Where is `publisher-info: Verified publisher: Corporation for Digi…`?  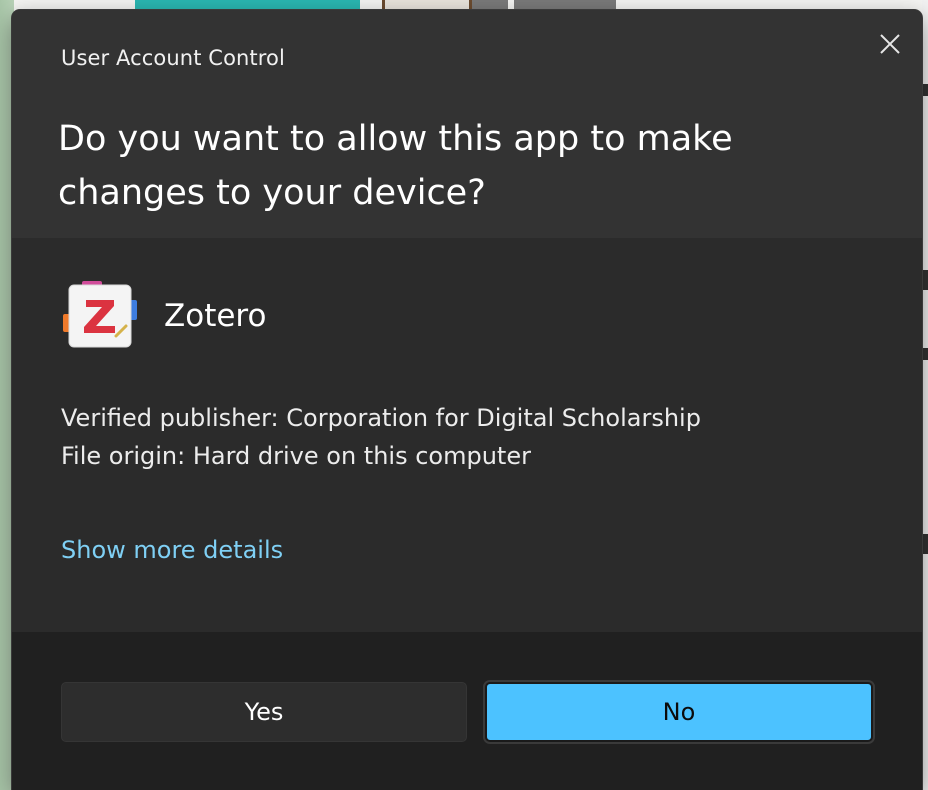
publisher-info: Verified publisher: Corporation for Digi… is located at coordinates (381, 418).